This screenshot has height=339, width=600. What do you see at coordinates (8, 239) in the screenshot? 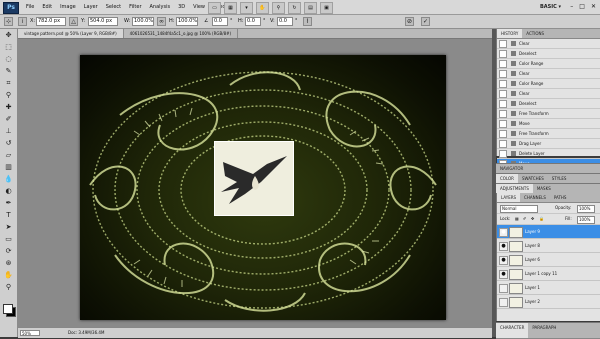
I see `shape-tool-icon: ▭` at bounding box center [8, 239].